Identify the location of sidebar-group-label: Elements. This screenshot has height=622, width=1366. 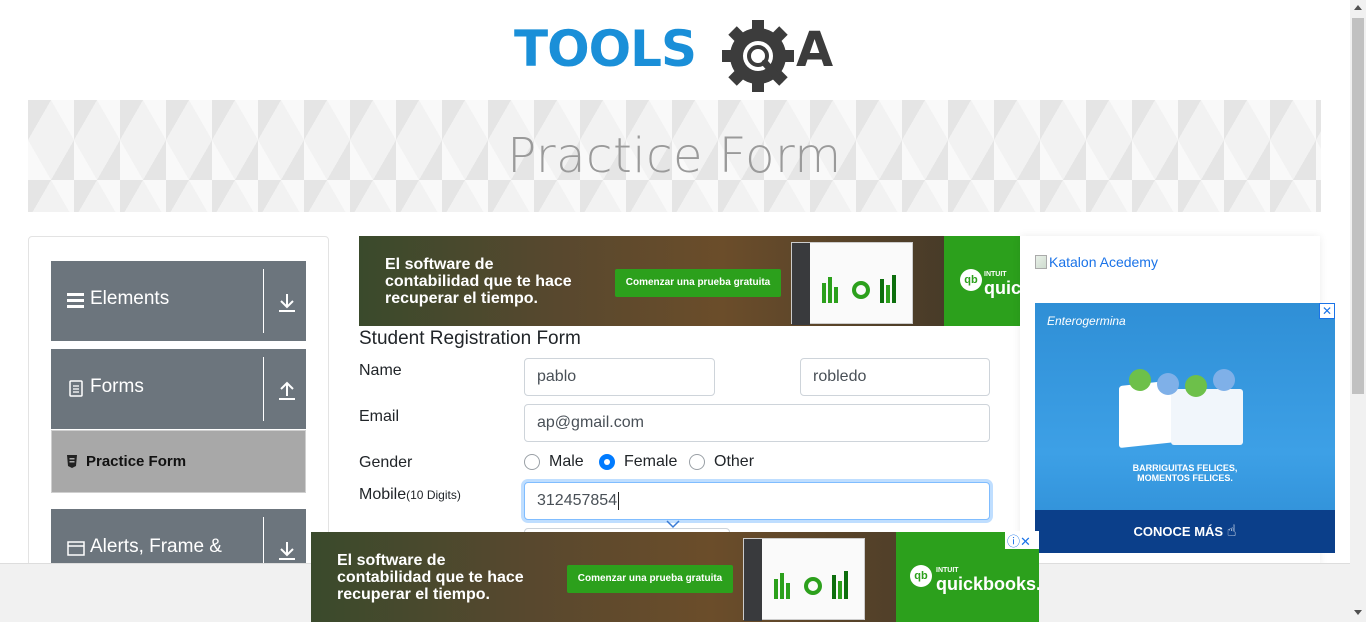
(130, 298).